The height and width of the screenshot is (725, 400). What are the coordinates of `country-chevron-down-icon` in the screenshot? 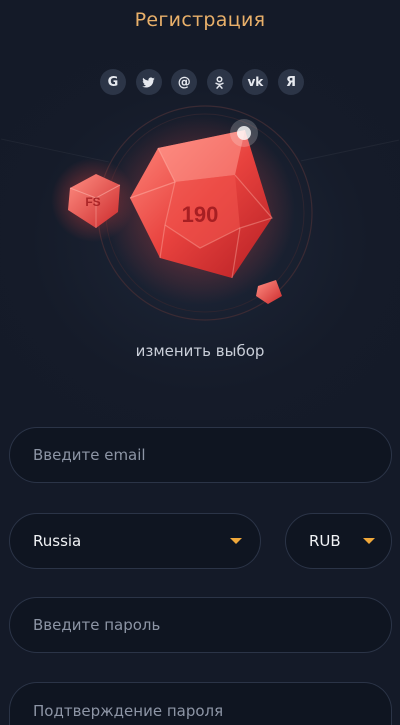 It's located at (236, 541).